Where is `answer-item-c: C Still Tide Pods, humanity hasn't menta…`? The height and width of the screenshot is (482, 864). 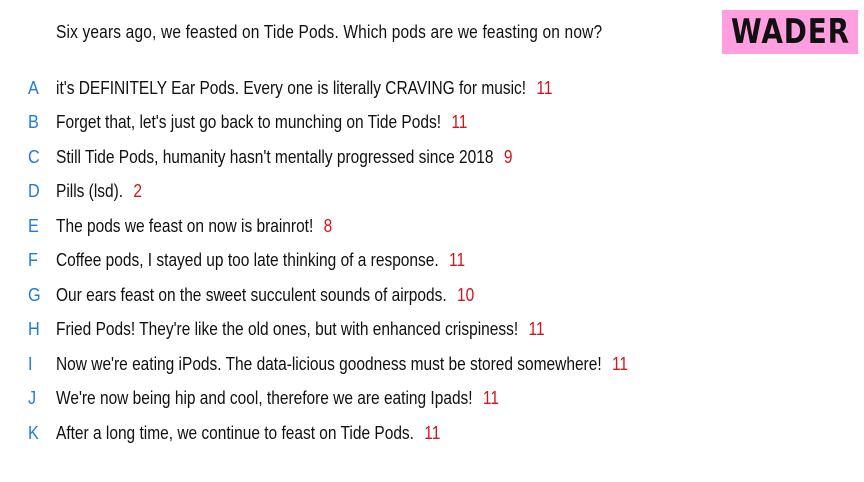 answer-item-c: C Still Tide Pods, humanity hasn't menta… is located at coordinates (432, 158).